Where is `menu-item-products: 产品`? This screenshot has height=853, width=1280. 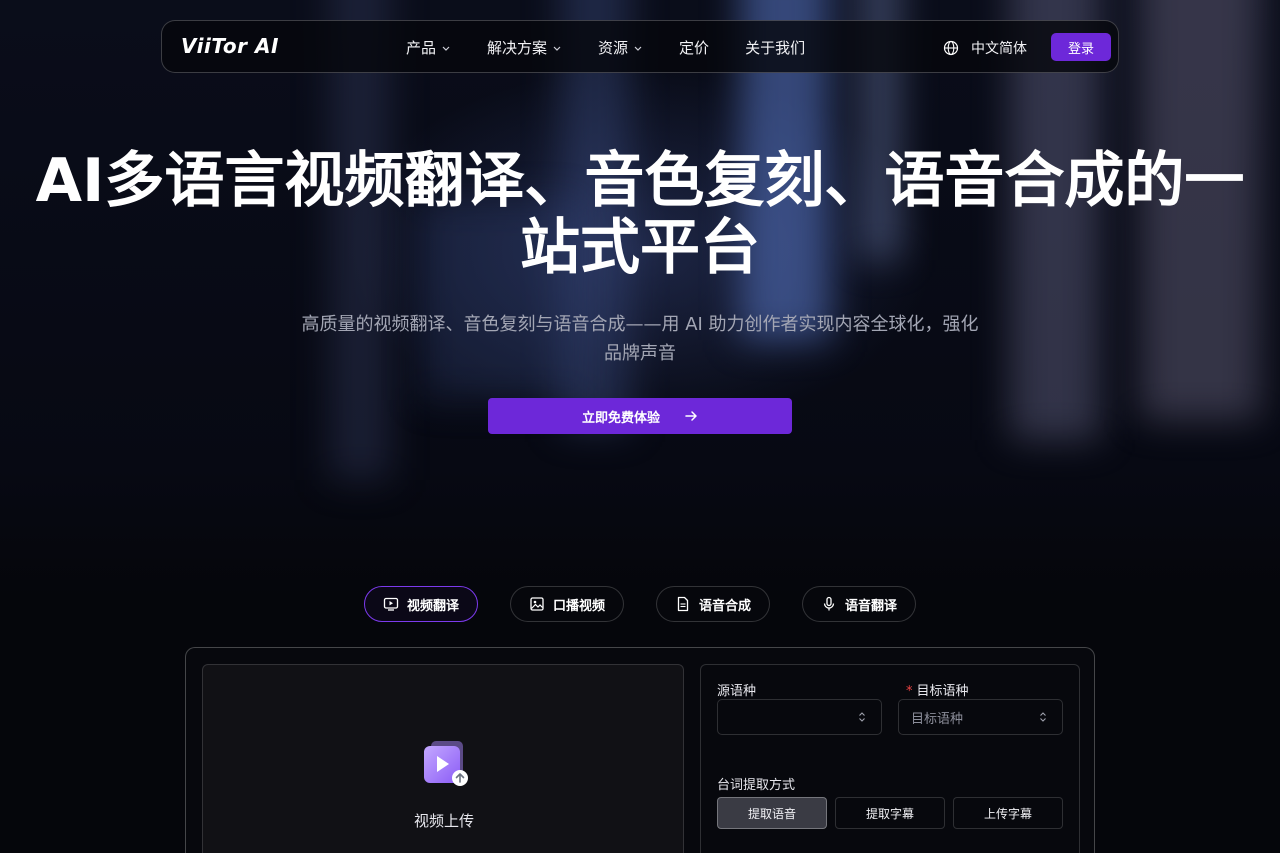 menu-item-products: 产品 is located at coordinates (428, 47).